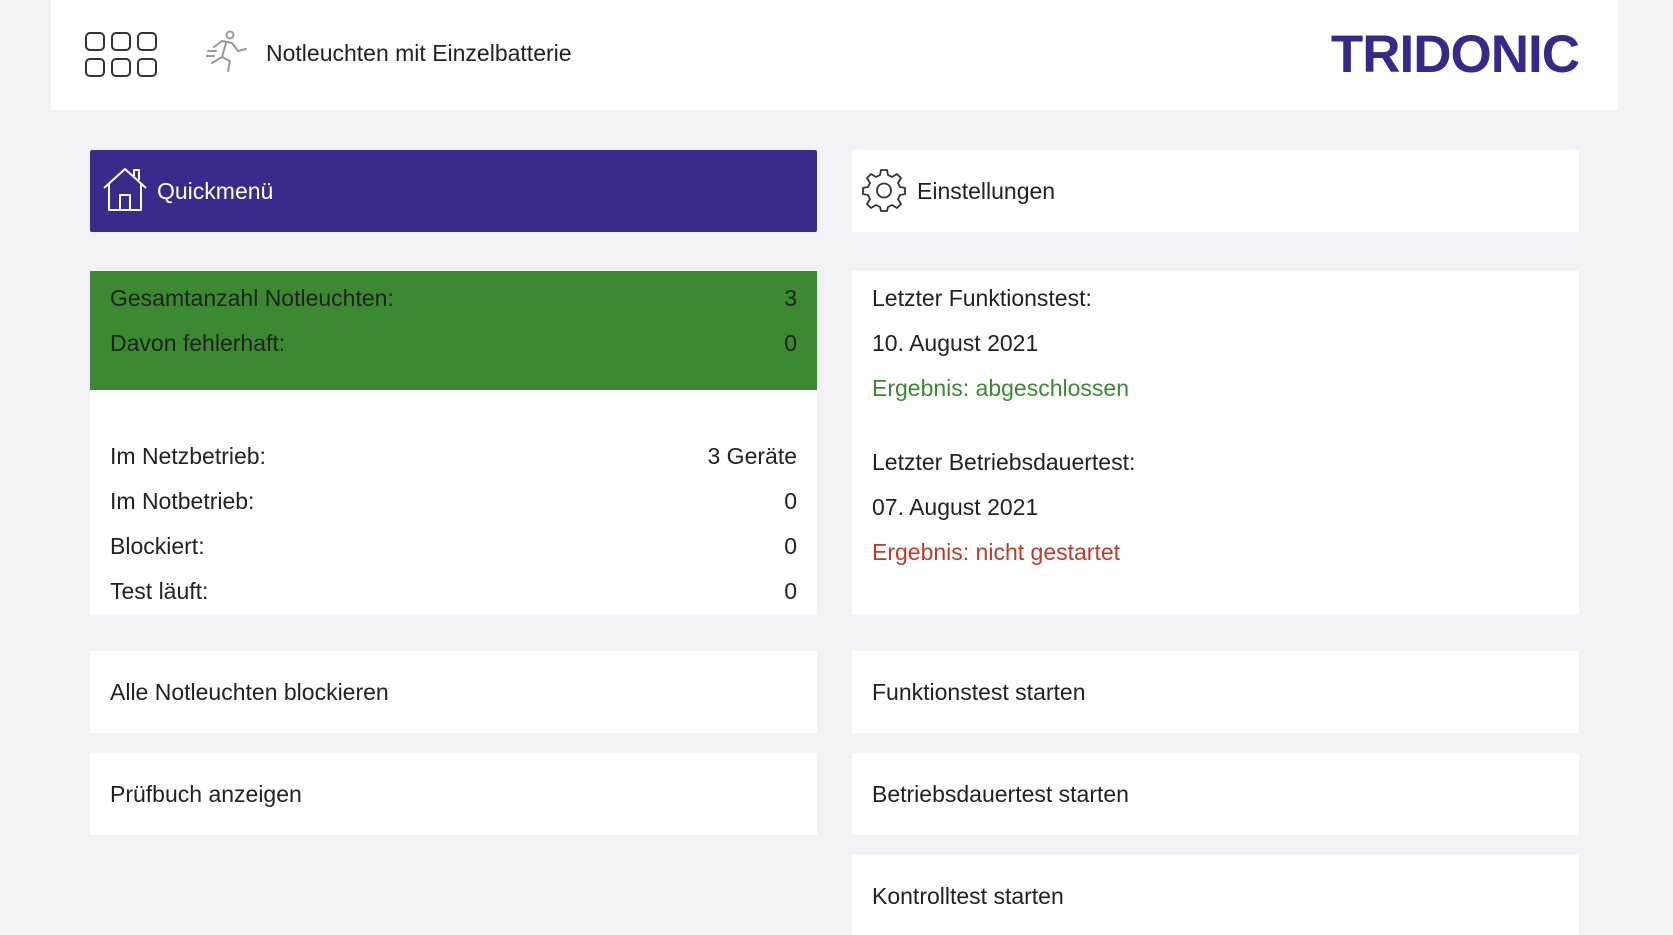  I want to click on app-header: Notleuchten mit Einzelbatterie TRIDONIC, so click(834, 55).